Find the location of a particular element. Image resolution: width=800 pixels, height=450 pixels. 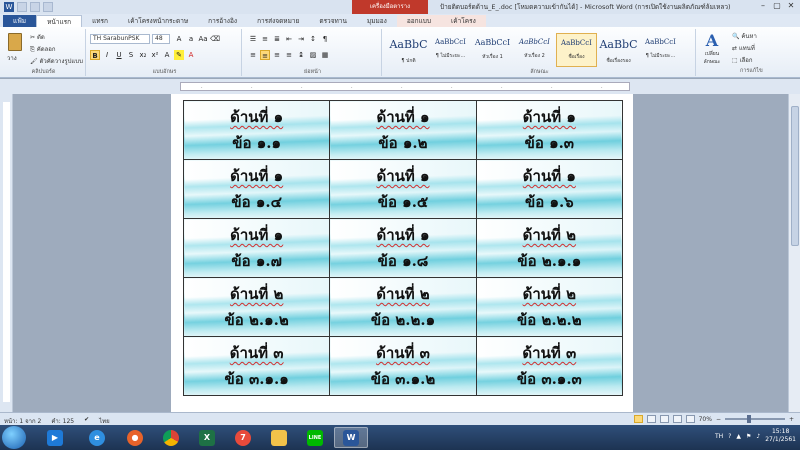

grow-font-icon: A is located at coordinates (179, 39).